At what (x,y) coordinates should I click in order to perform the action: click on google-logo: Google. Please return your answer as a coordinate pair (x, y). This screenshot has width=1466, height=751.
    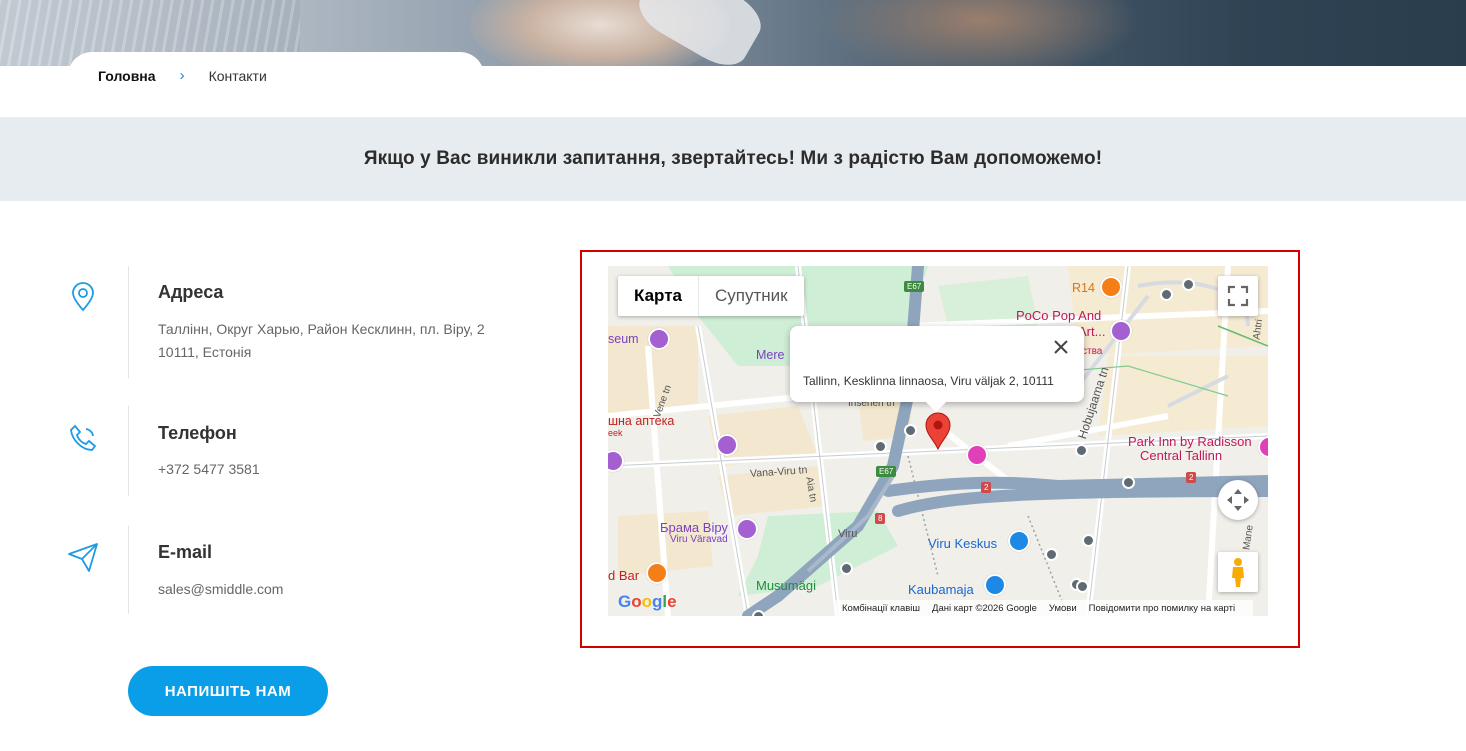
    Looking at the image, I should click on (647, 601).